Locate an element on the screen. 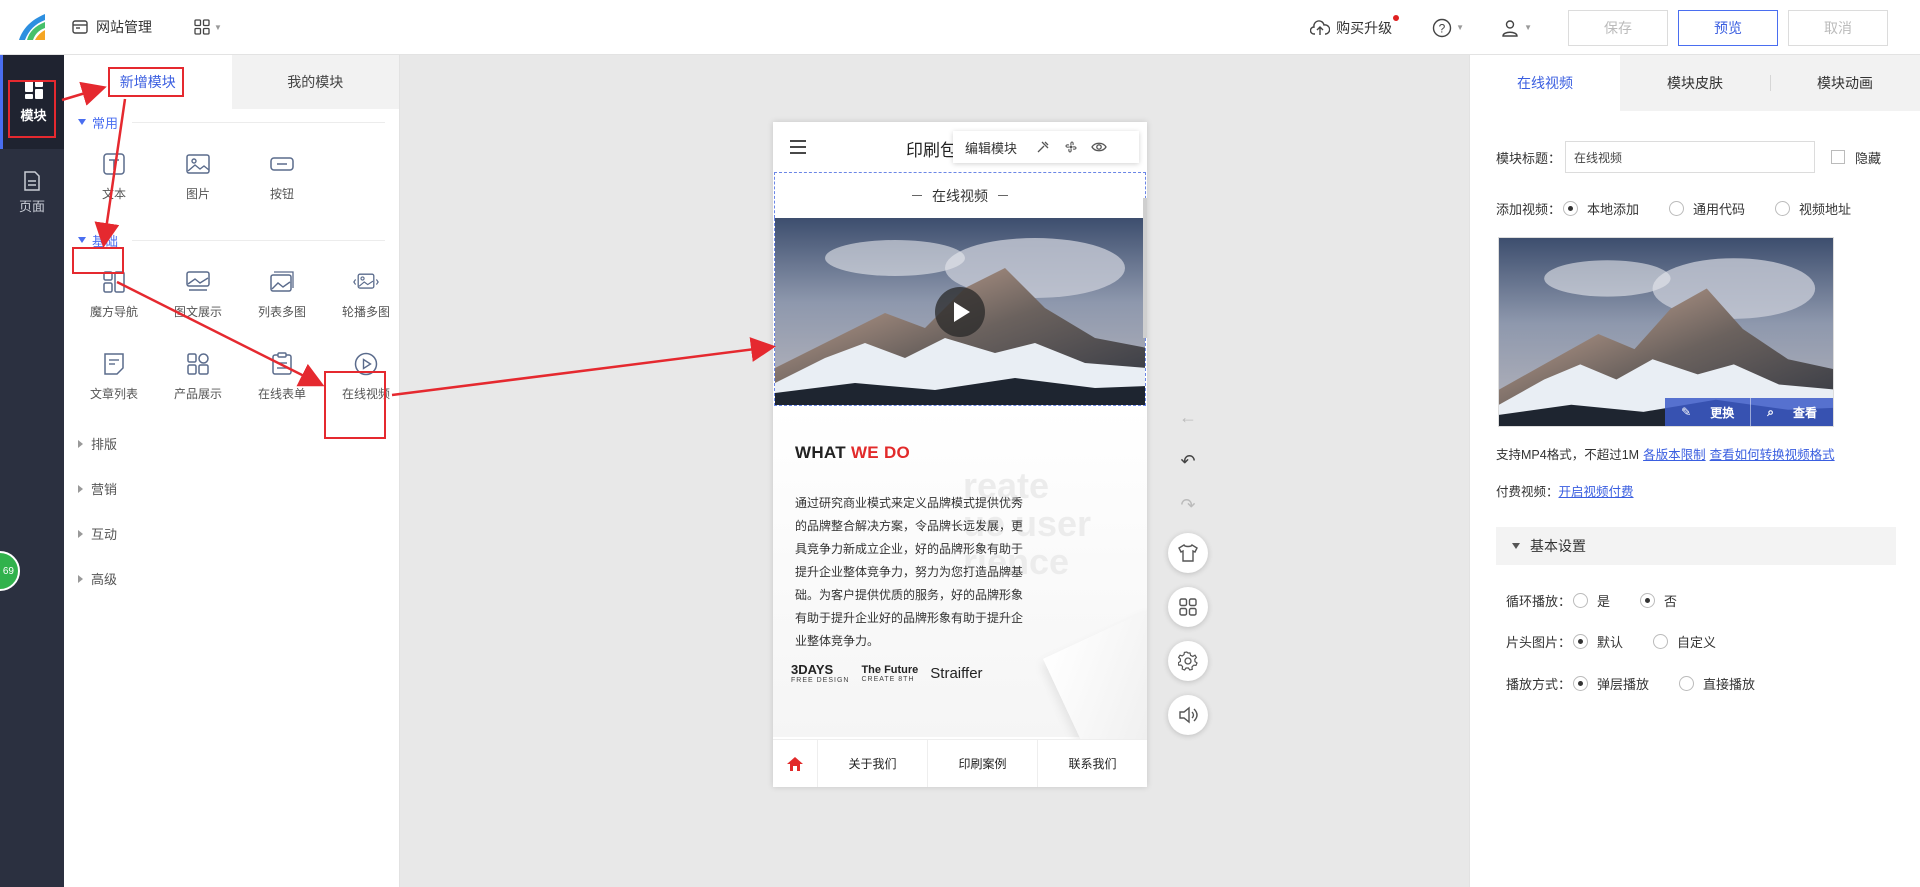 The width and height of the screenshot is (1920, 887). edit-module-button: 编辑模块 is located at coordinates (991, 147).